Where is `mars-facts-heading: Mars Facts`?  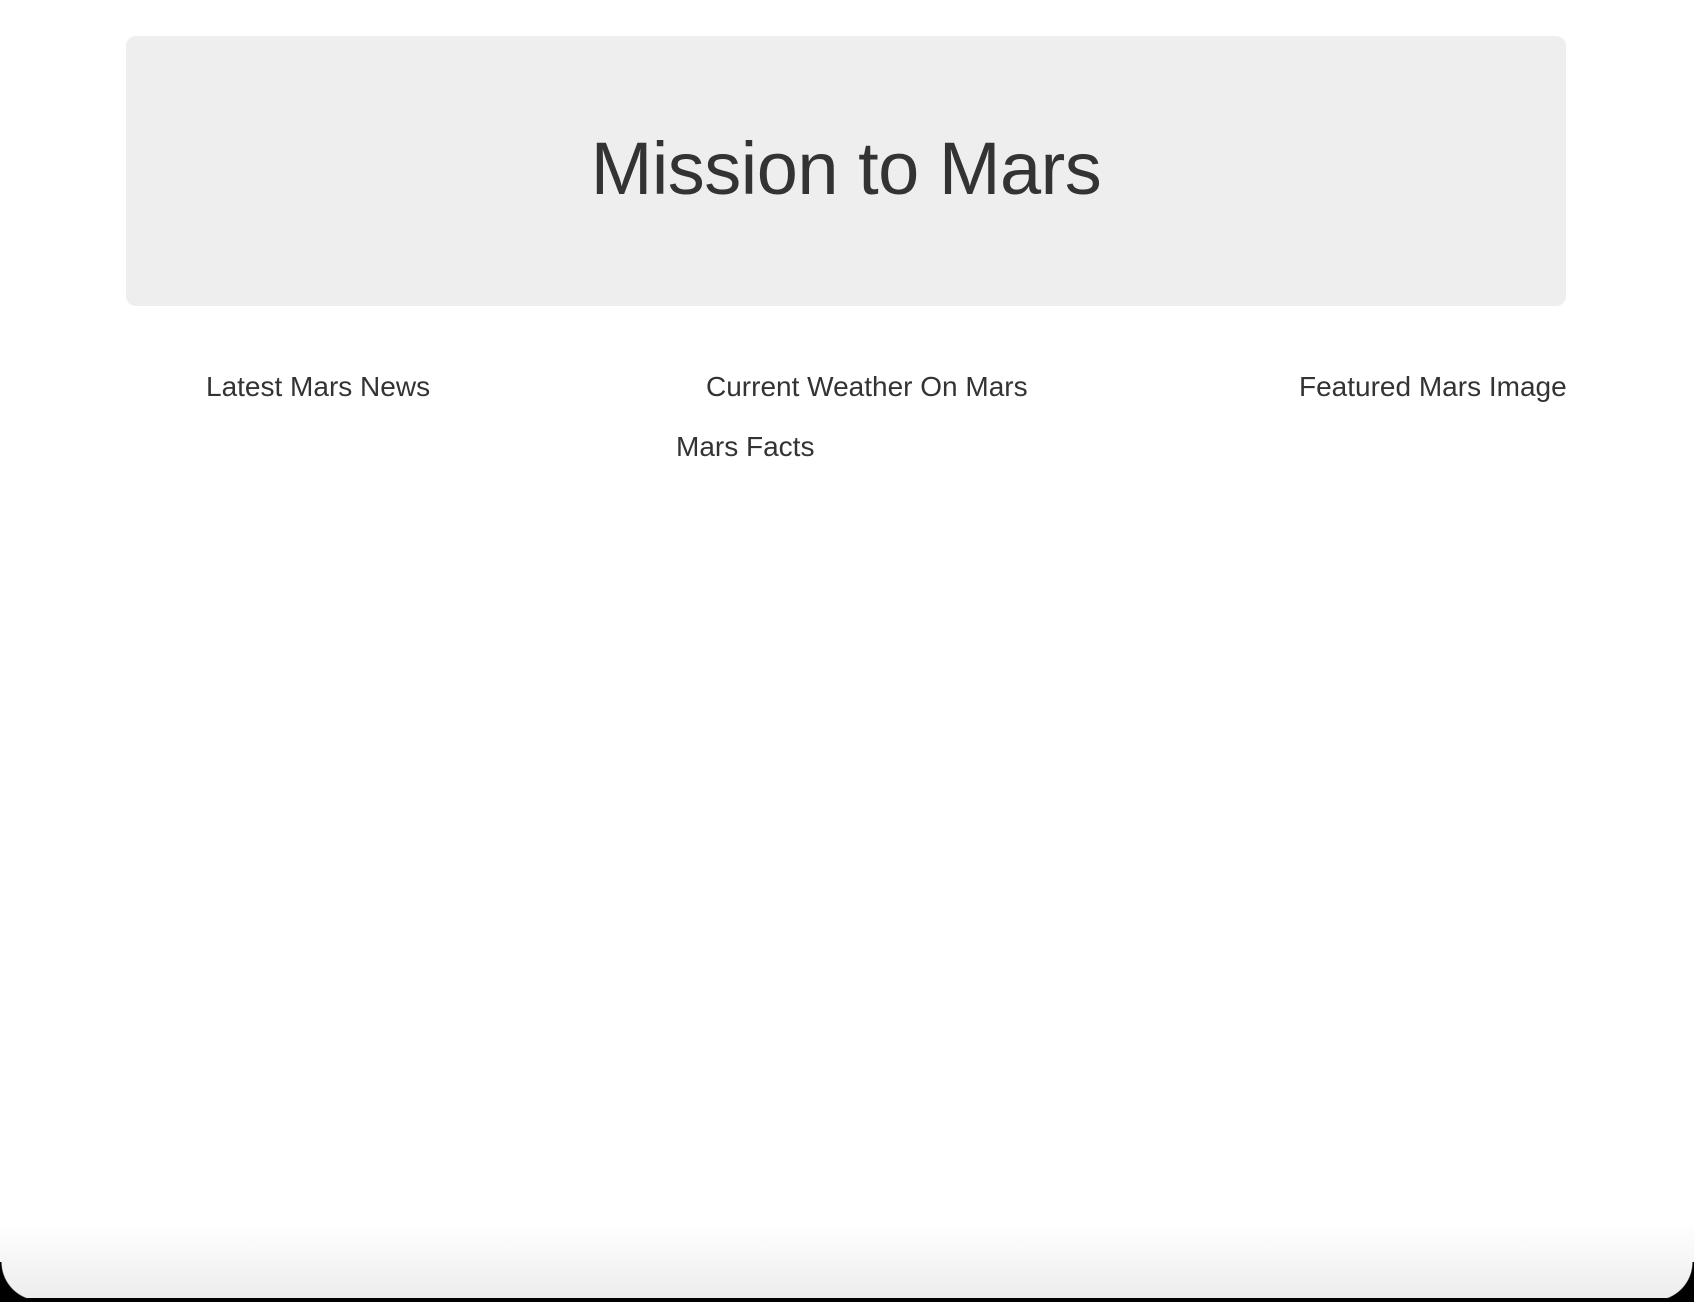
mars-facts-heading: Mars Facts is located at coordinates (745, 446).